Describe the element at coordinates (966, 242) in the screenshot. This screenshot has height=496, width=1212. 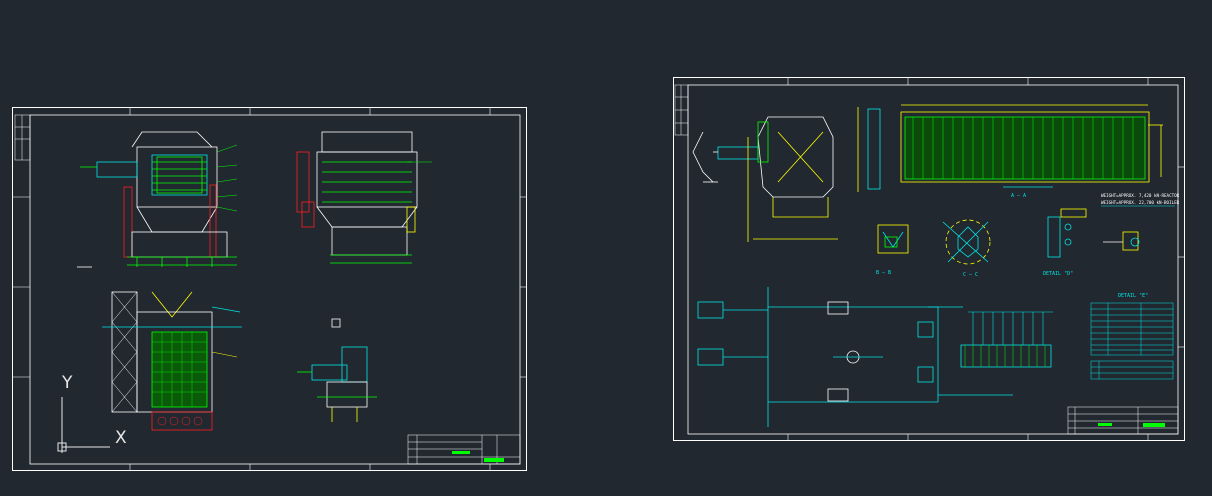
I see `view-section-c` at that location.